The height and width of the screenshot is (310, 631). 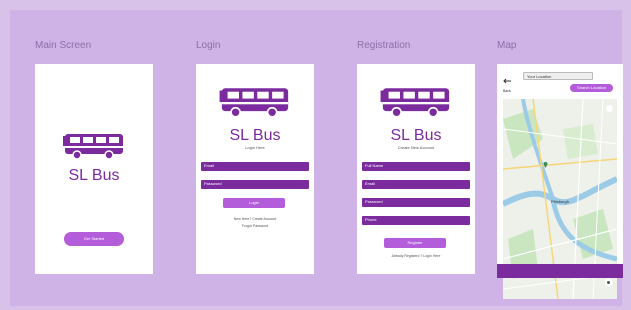 I want to click on get-started-button: Get Started, so click(x=94, y=239).